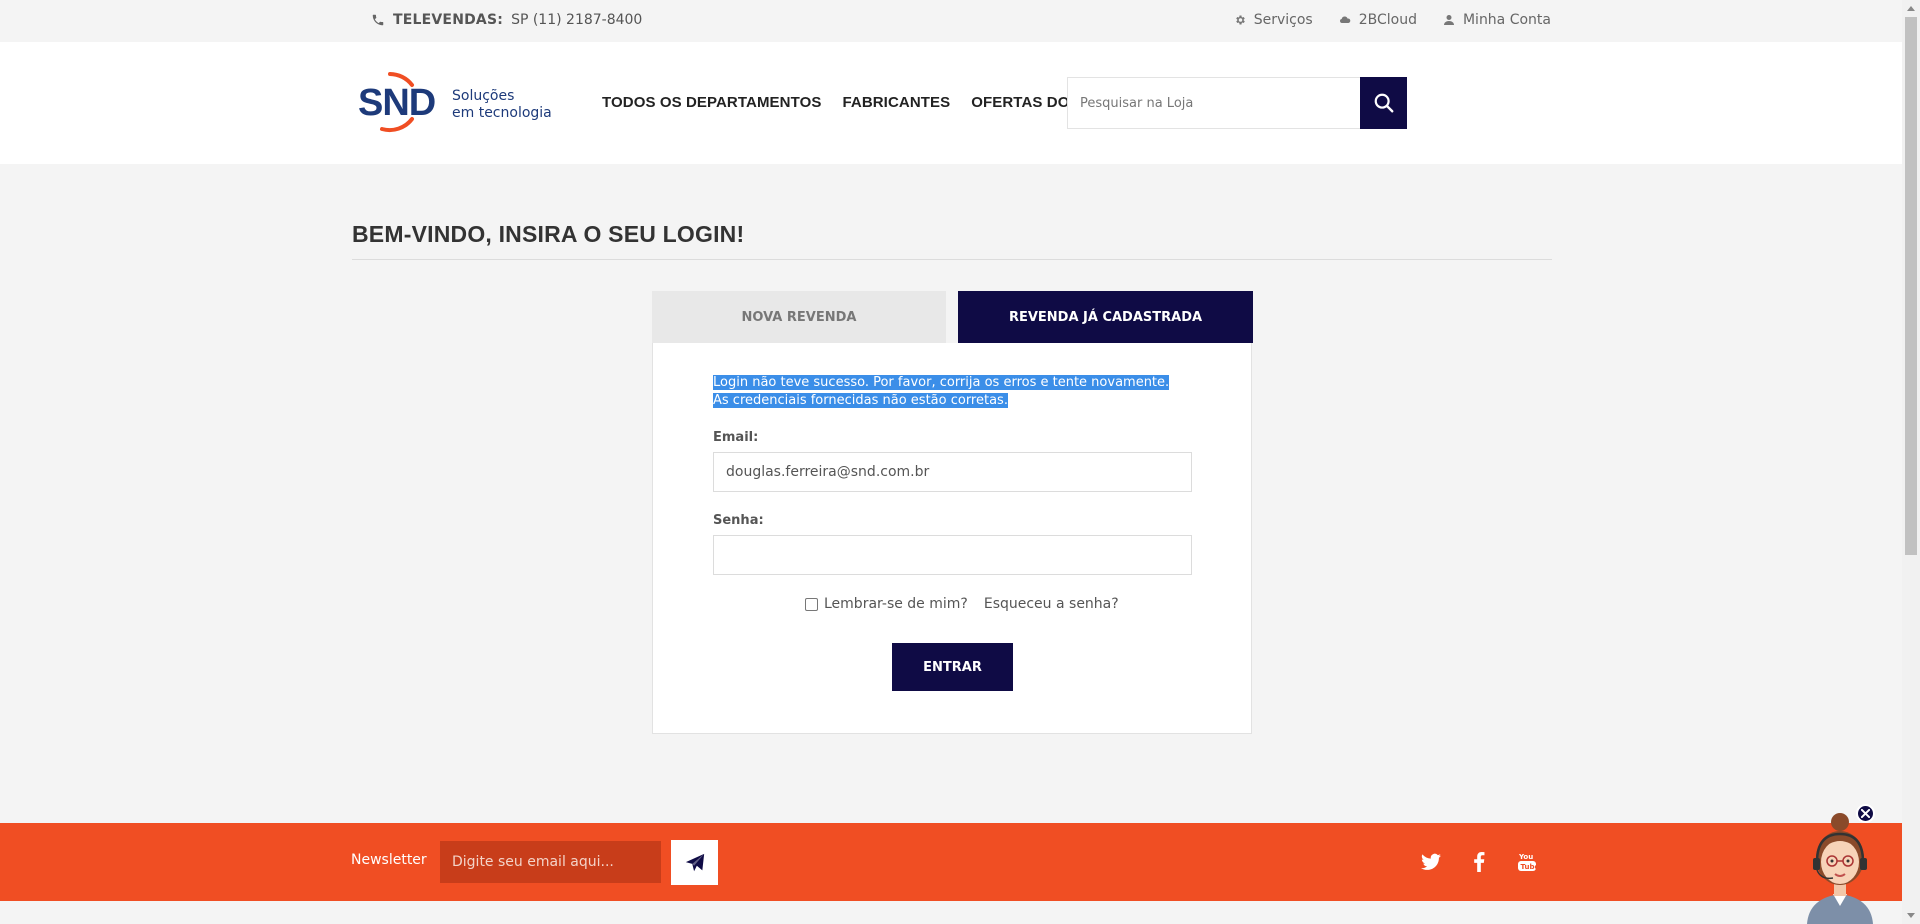  I want to click on search-input, so click(1213, 103).